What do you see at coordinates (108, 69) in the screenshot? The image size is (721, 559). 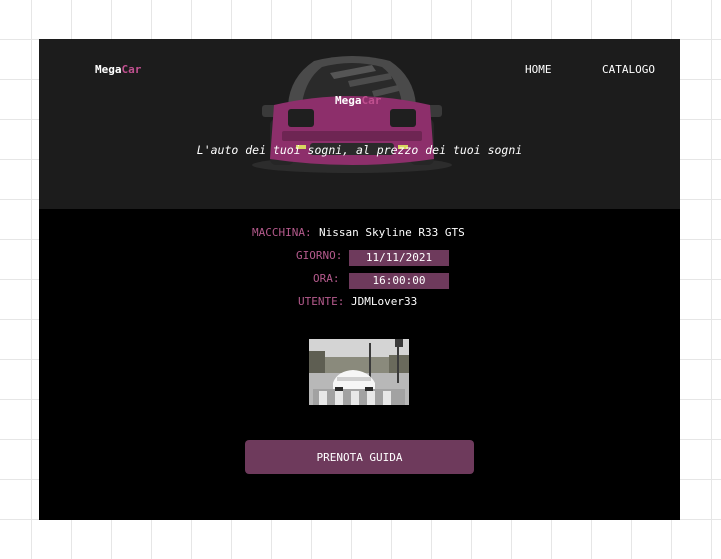 I see `brand-prefix: Mega` at bounding box center [108, 69].